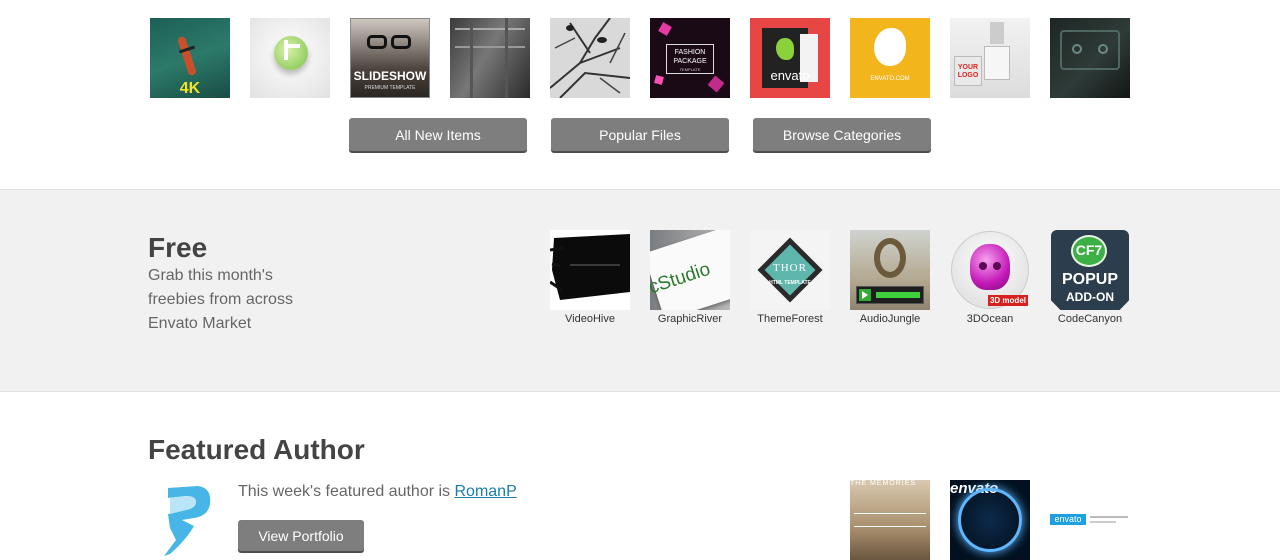 Image resolution: width=1280 pixels, height=560 pixels. Describe the element at coordinates (790, 58) in the screenshot. I see `thumb-envato-red: envato` at that location.